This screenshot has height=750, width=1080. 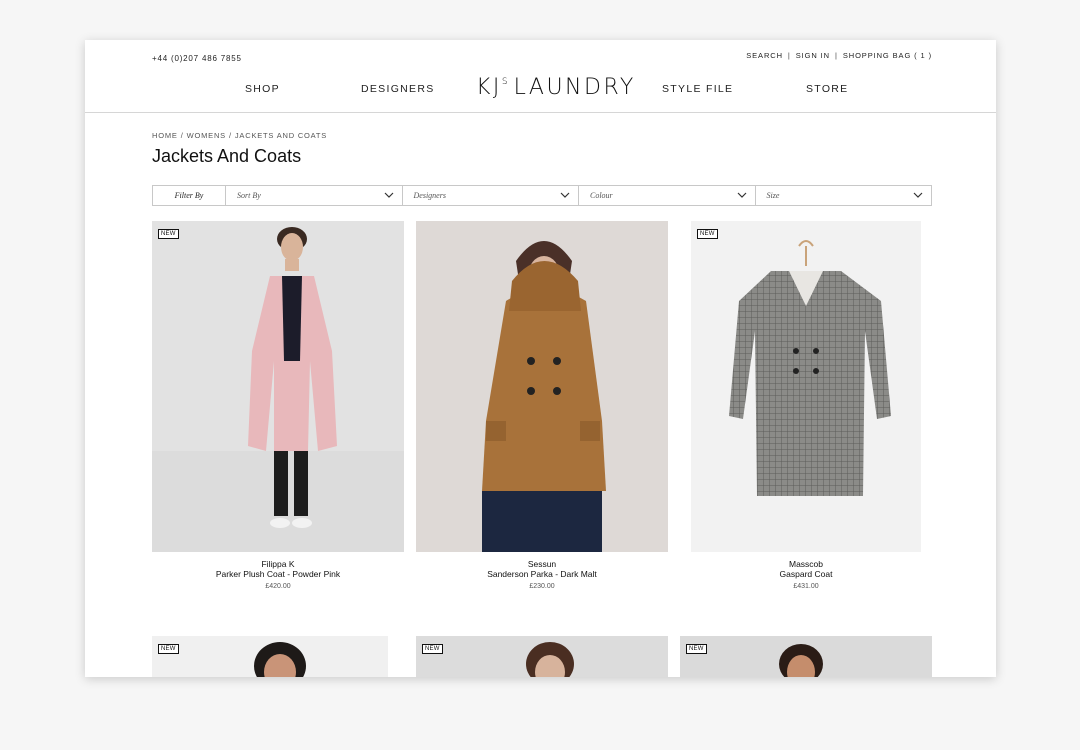 I want to click on sort-by-label: Sort By, so click(x=249, y=195).